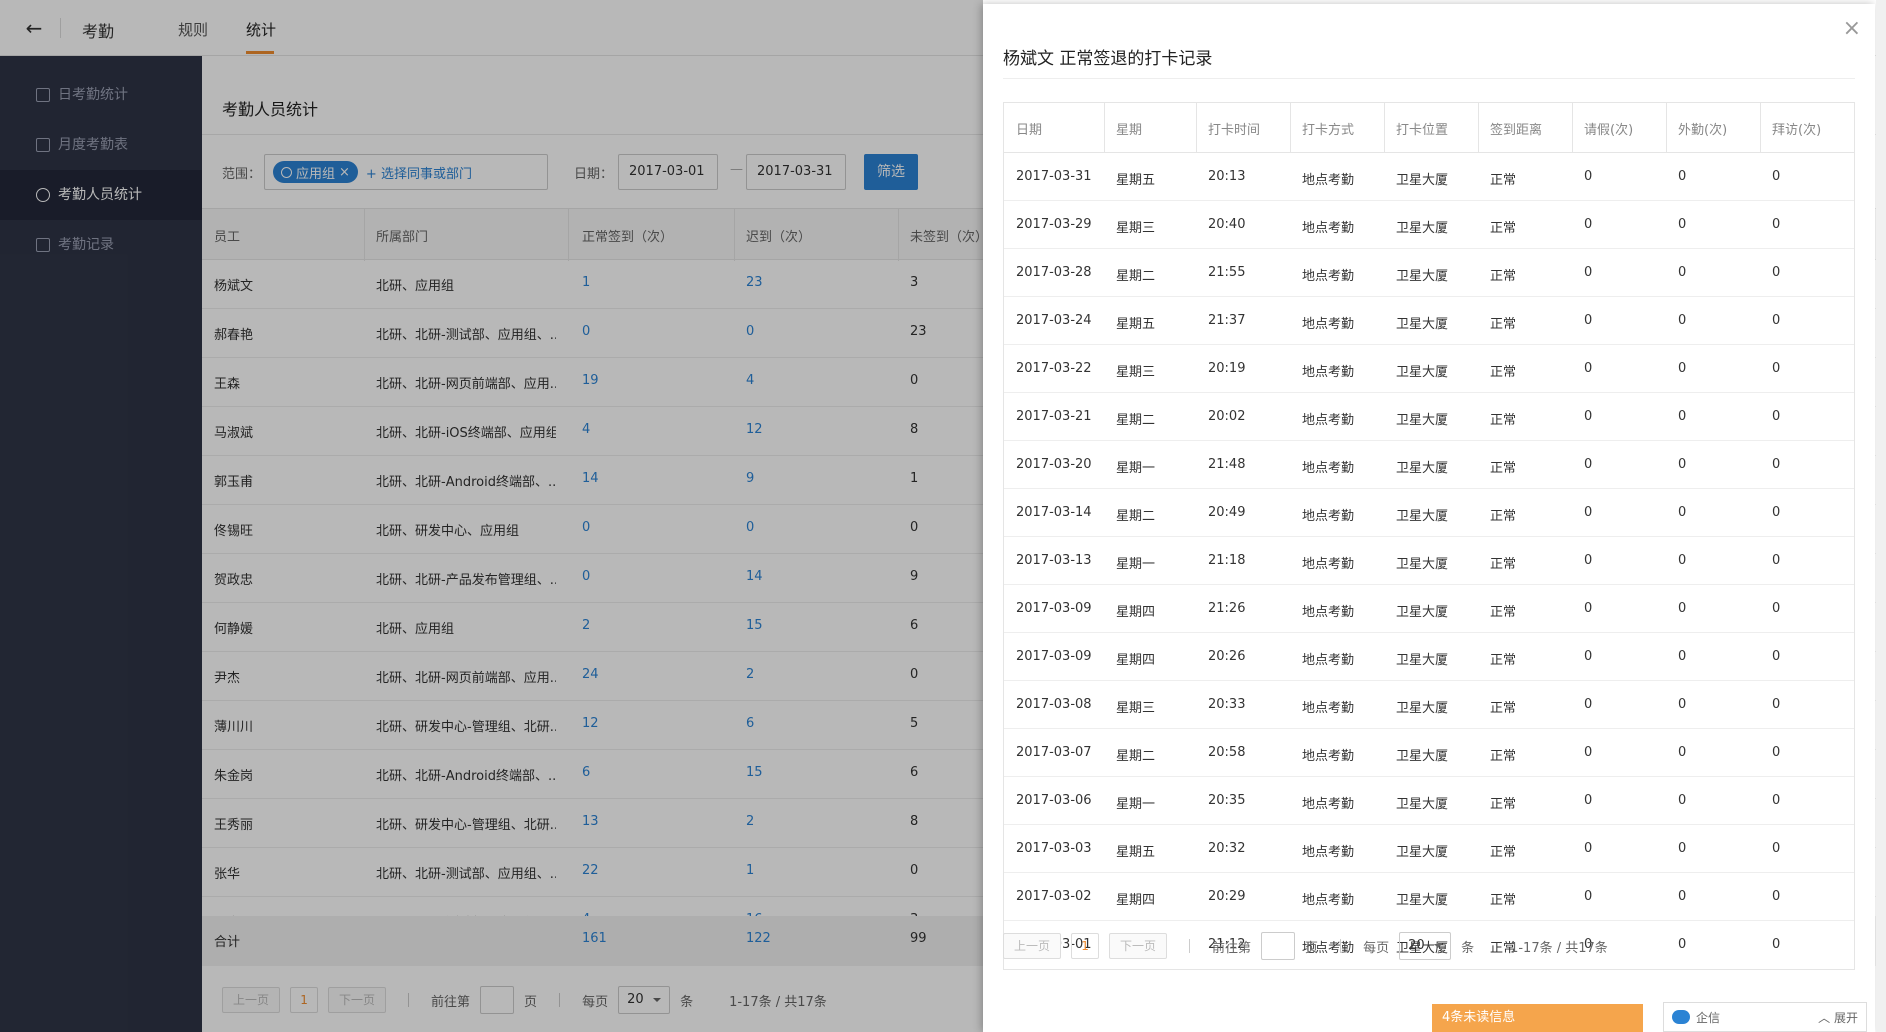  Describe the element at coordinates (1881, 516) in the screenshot. I see `scrollbar` at that location.